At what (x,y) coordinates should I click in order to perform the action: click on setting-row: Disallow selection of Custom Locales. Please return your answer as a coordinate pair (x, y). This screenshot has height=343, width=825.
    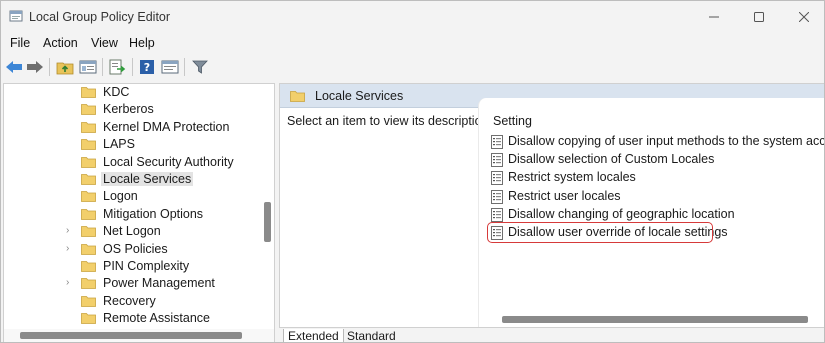
    Looking at the image, I should click on (657, 160).